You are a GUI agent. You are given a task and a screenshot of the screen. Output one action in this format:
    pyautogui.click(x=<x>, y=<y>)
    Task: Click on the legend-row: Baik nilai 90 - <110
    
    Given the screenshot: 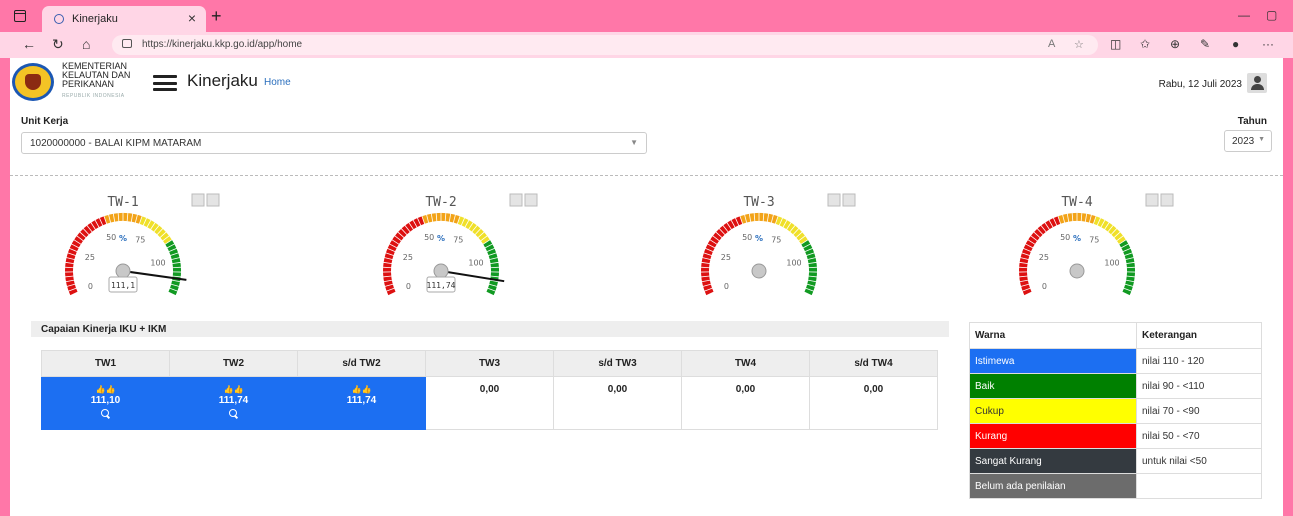 What is the action you would take?
    pyautogui.click(x=1115, y=386)
    